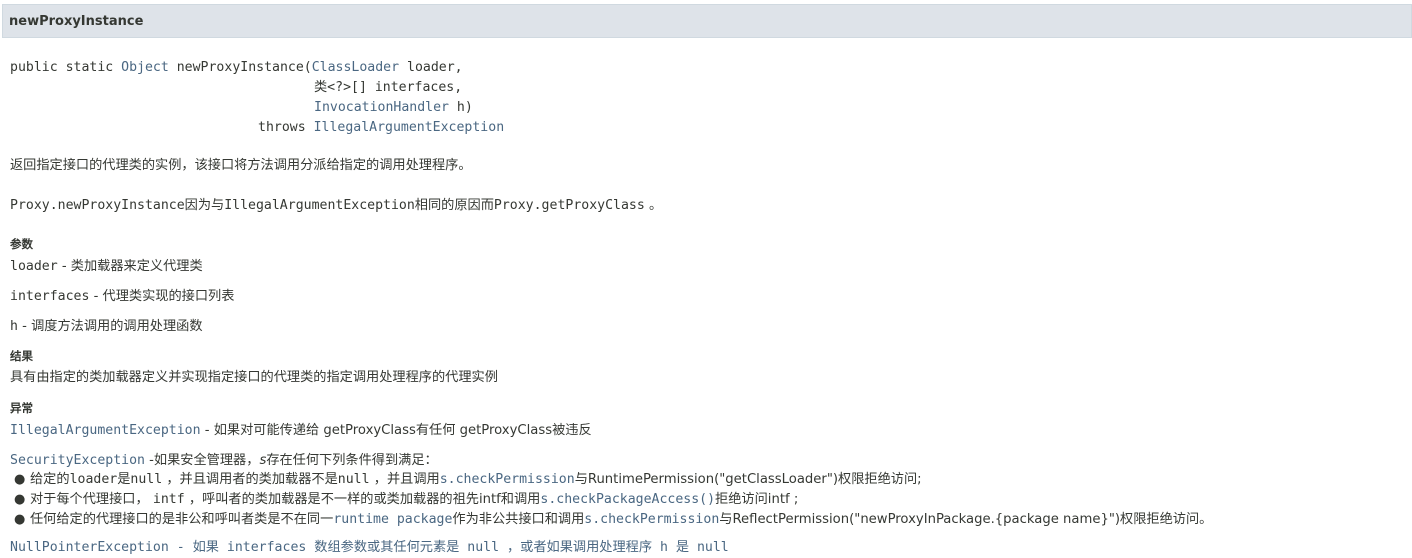 Image resolution: width=1412 pixels, height=558 pixels. I want to click on illegalargumentexception-link: IllegalArgumentException, so click(409, 127).